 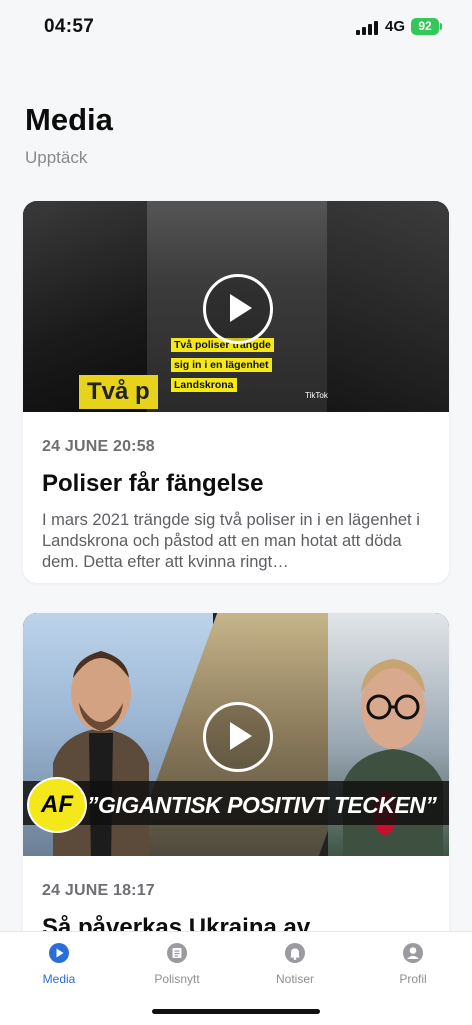 I want to click on signal-icon, so click(x=367, y=28).